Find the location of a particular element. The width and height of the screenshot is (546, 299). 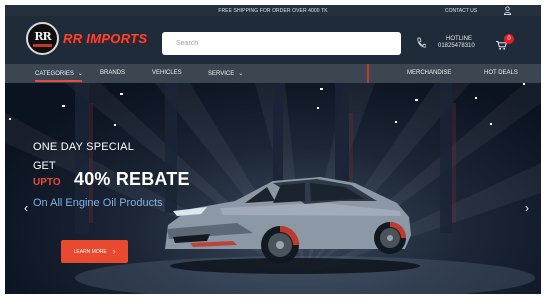

learn-more-button: LEARN MORE › is located at coordinates (94, 251).